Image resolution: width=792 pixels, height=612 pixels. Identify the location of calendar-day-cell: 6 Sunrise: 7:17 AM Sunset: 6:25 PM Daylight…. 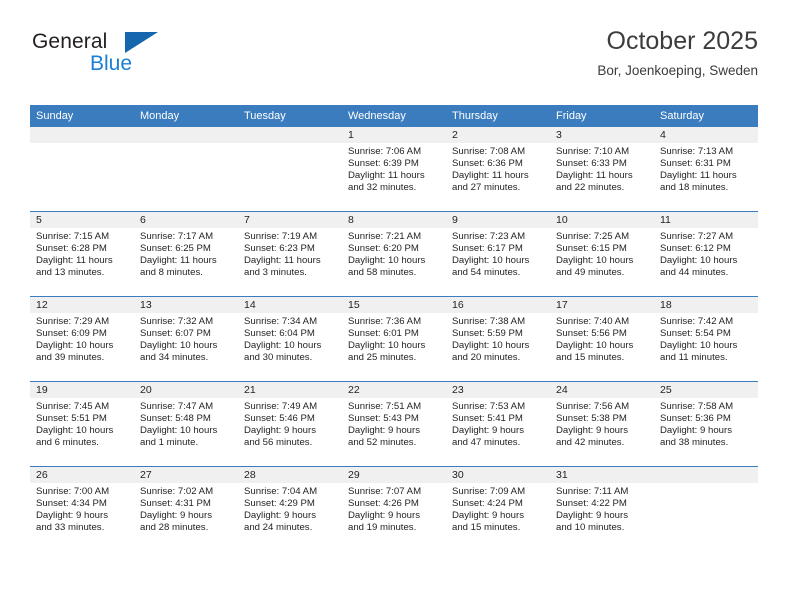
(186, 254).